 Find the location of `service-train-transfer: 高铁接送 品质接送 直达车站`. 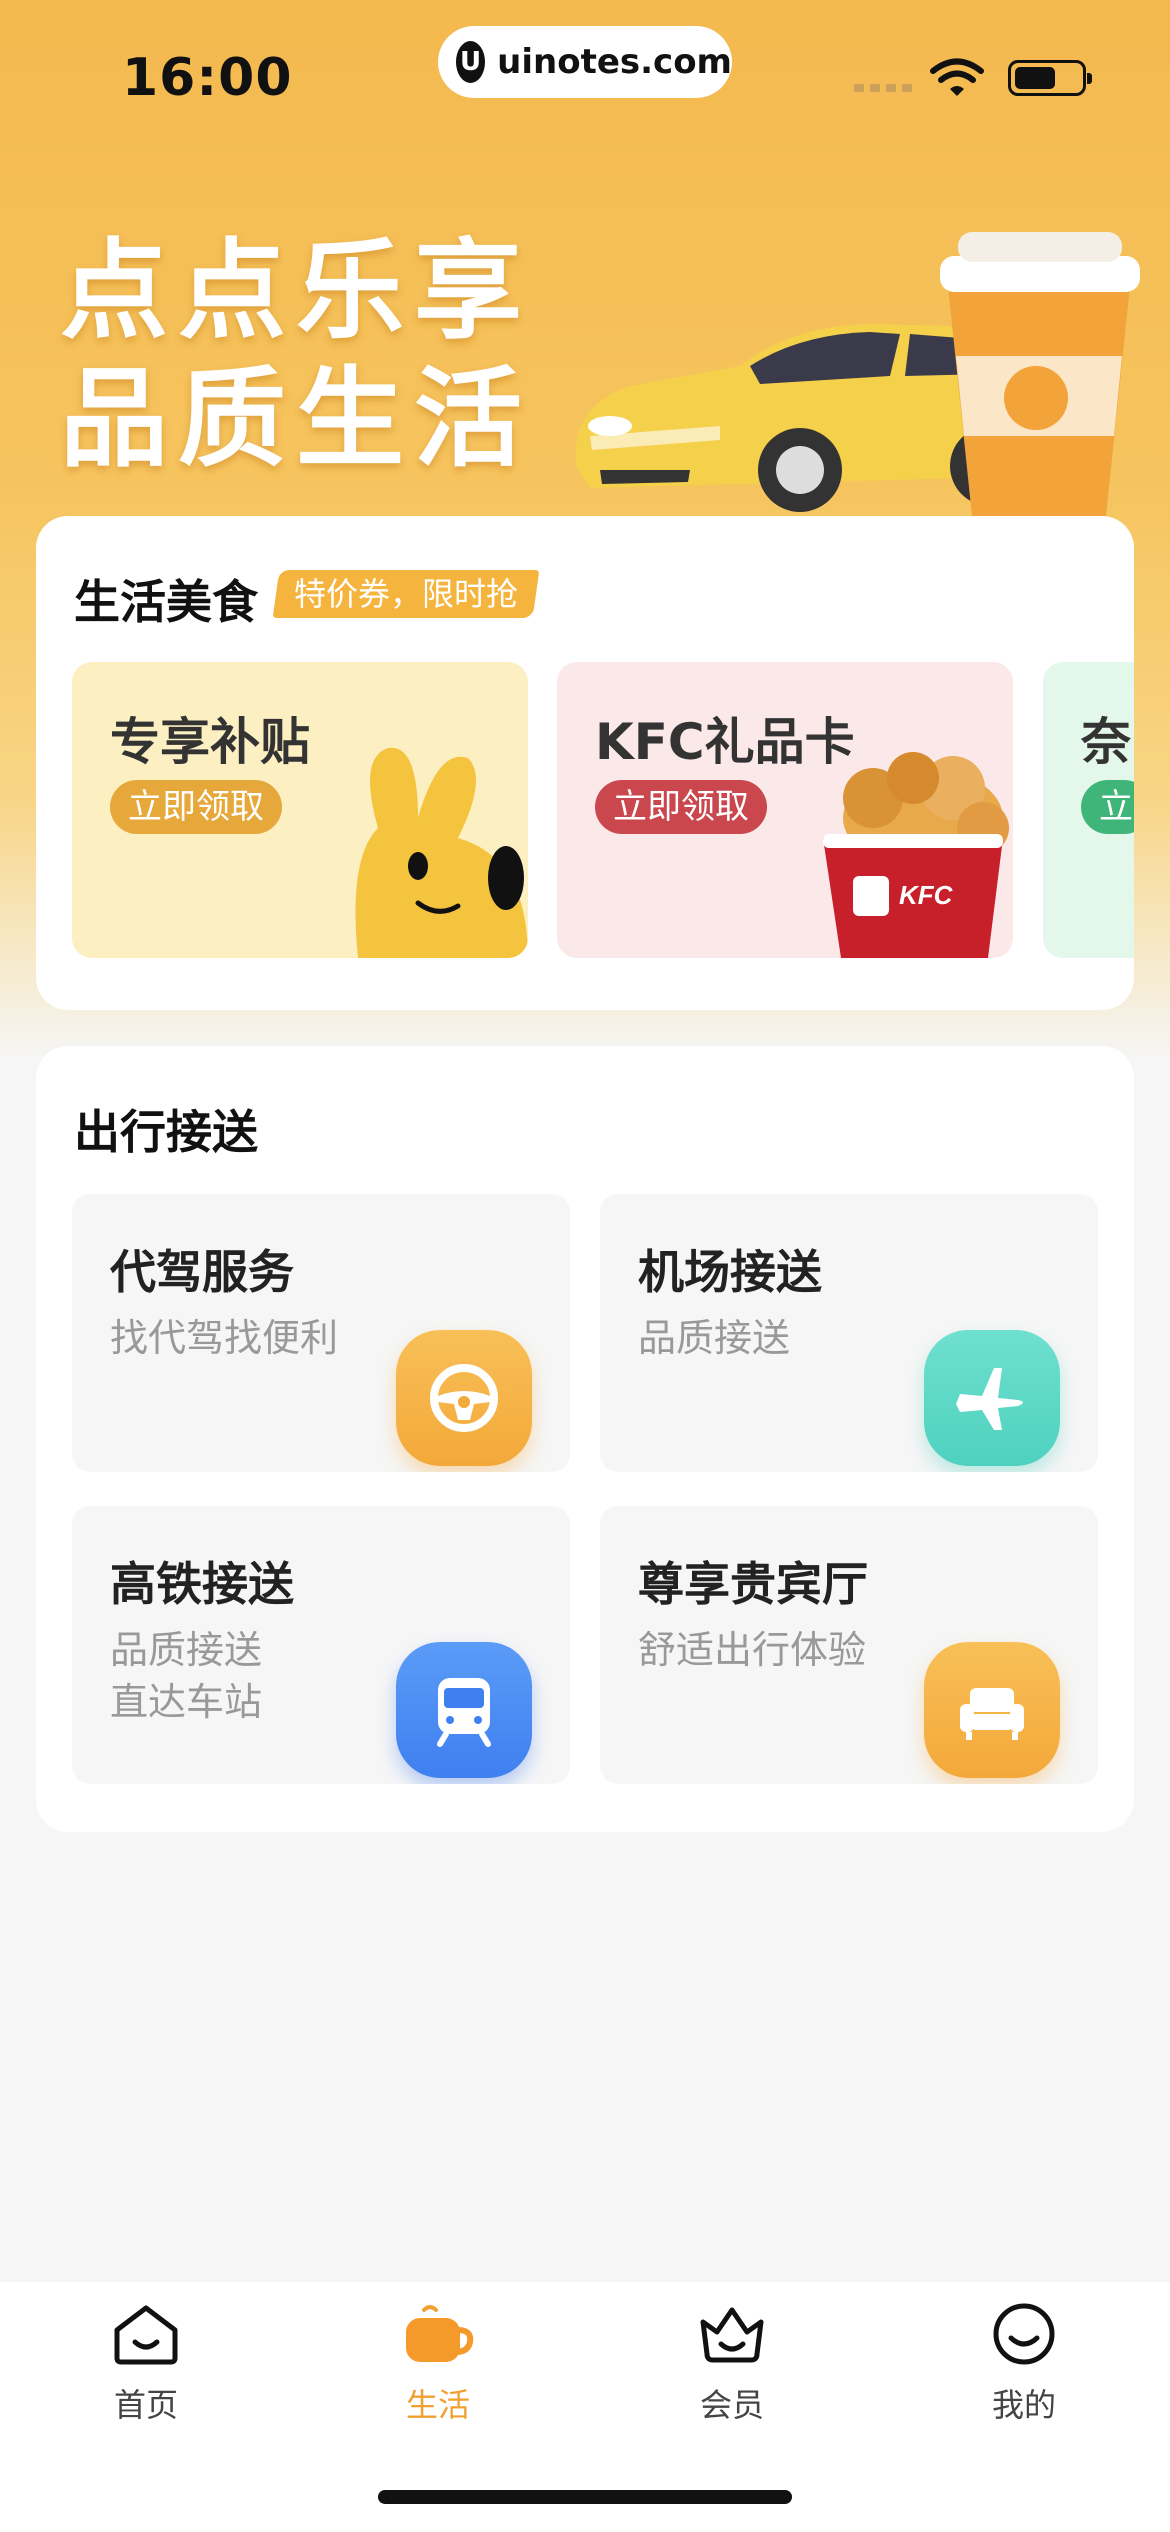

service-train-transfer: 高铁接送 品质接送 直达车站 is located at coordinates (321, 1645).